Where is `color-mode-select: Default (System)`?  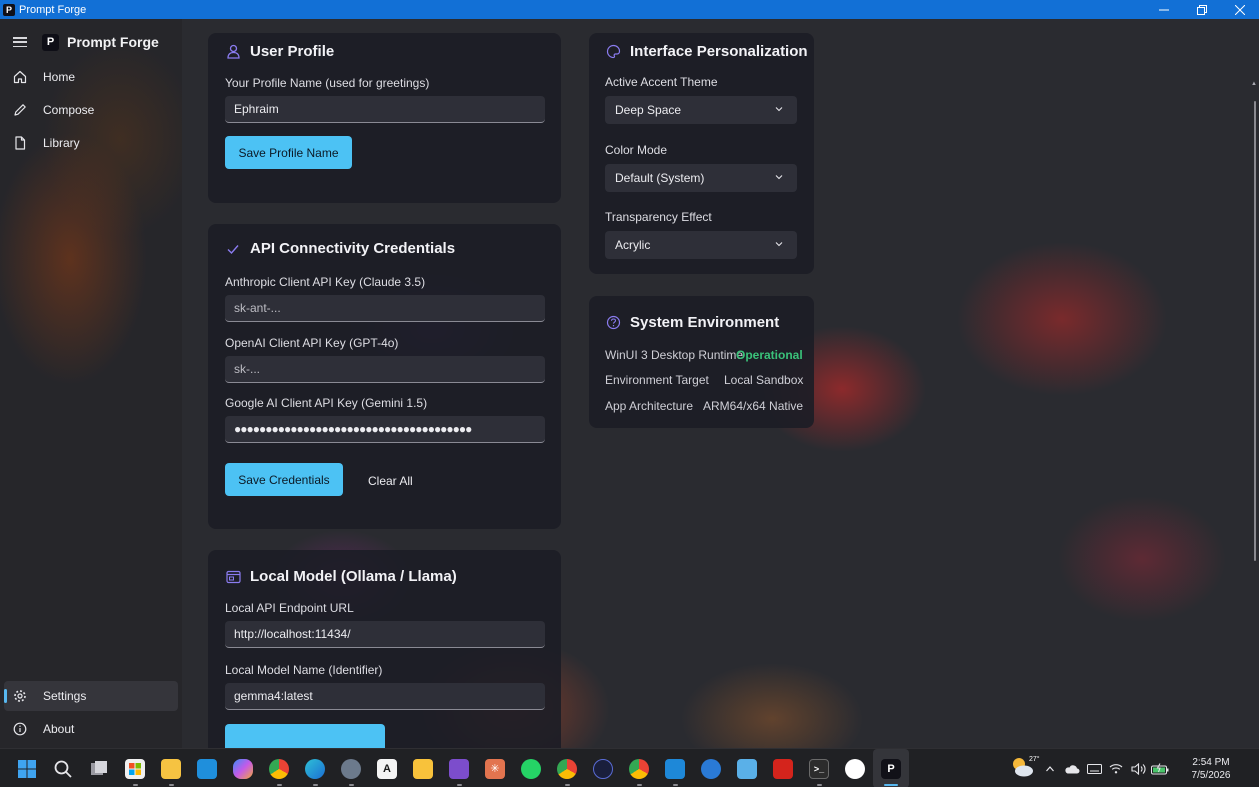
color-mode-select: Default (System) is located at coordinates (701, 178).